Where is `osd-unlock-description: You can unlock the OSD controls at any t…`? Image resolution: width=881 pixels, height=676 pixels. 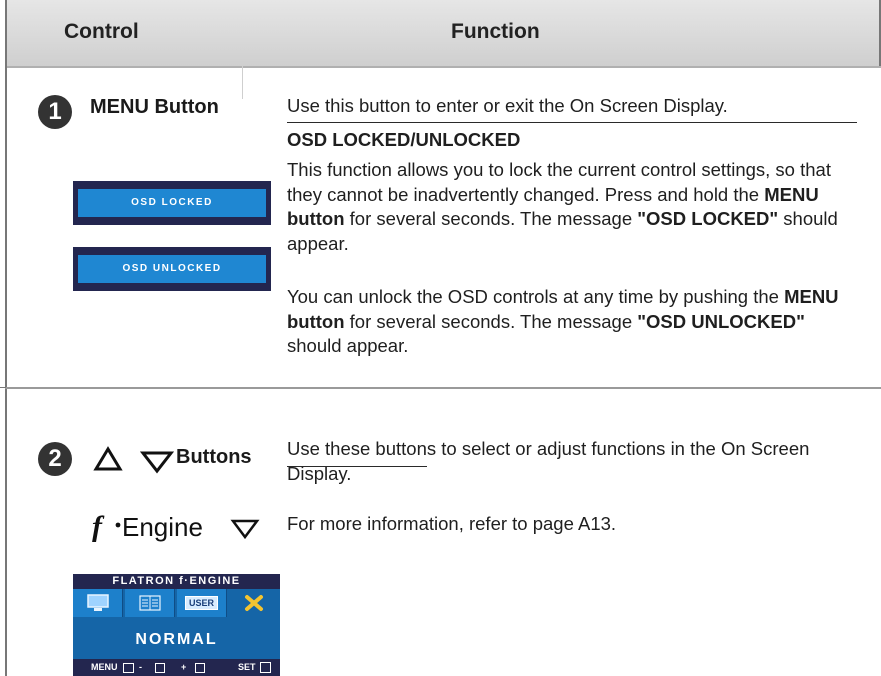 osd-unlock-description: You can unlock the OSD controls at any t… is located at coordinates (566, 322).